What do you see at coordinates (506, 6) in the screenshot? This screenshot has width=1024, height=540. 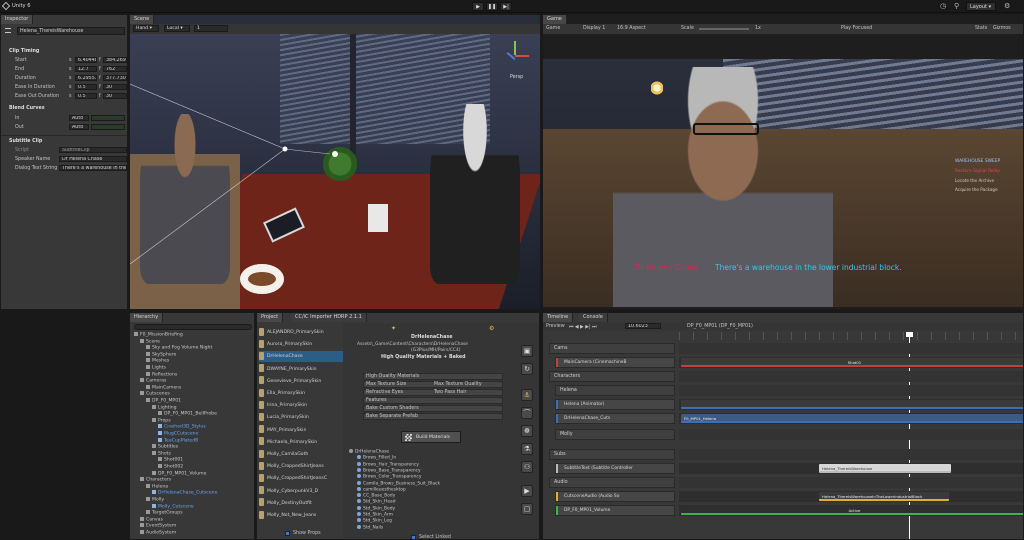 I see `step-button: ▶|` at bounding box center [506, 6].